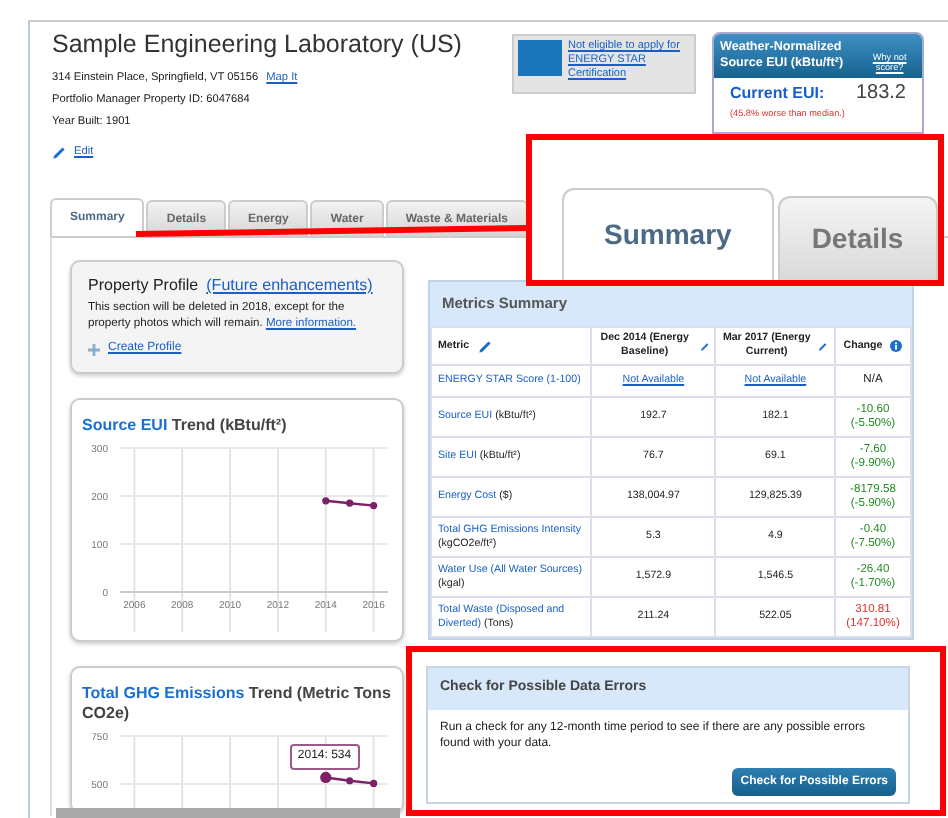 This screenshot has height=818, width=948. I want to click on card-title: Property Profile, so click(143, 285).